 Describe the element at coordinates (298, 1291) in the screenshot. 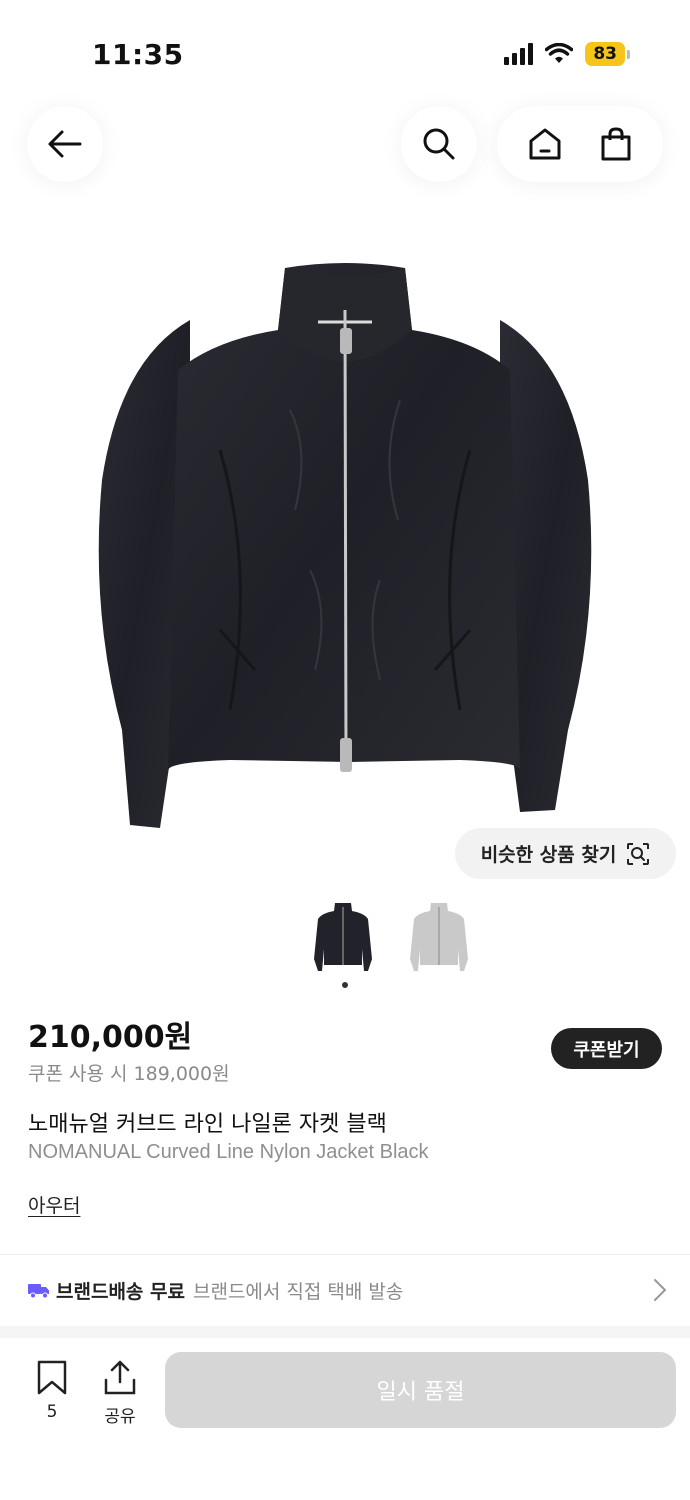

I see `shipping-description: 브랜드에서 직접 택배 발송` at that location.